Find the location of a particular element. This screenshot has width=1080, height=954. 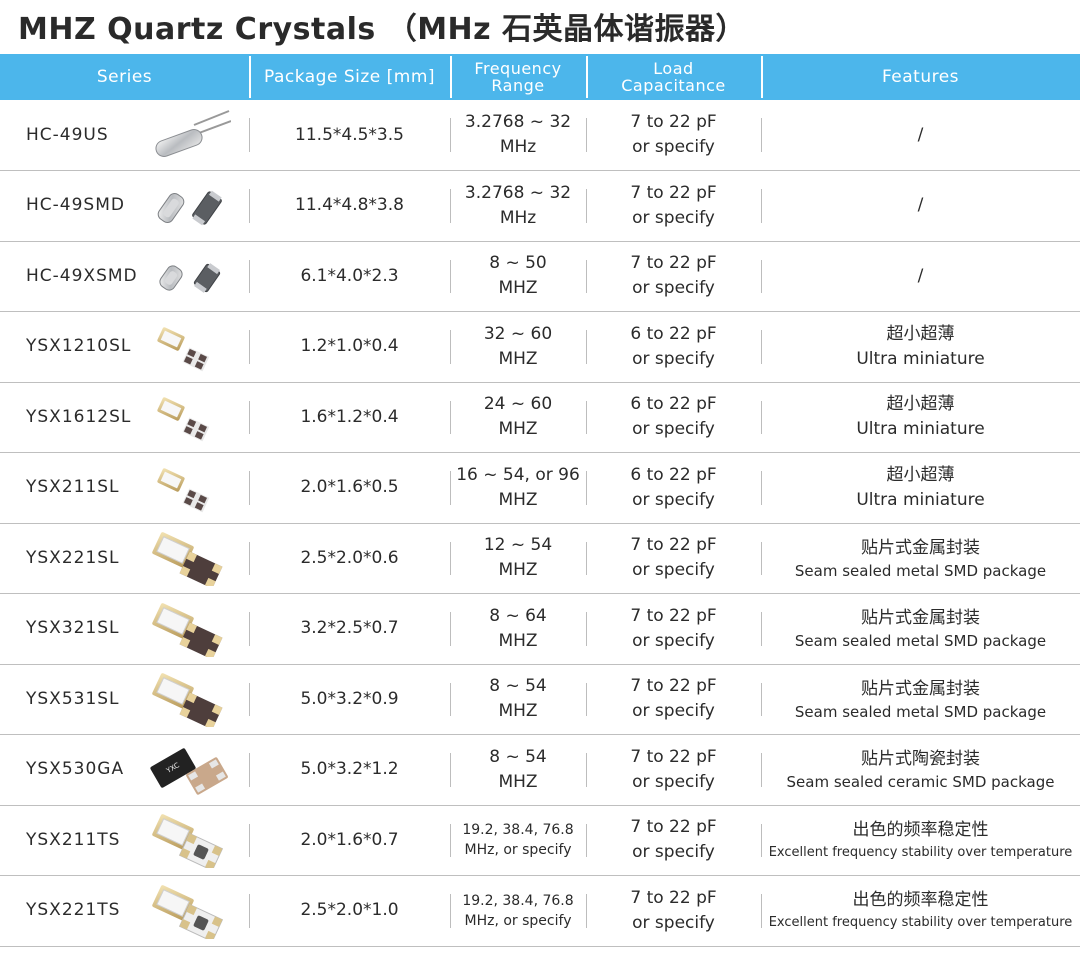

series-cell: HC-49XSMD is located at coordinates (124, 276).